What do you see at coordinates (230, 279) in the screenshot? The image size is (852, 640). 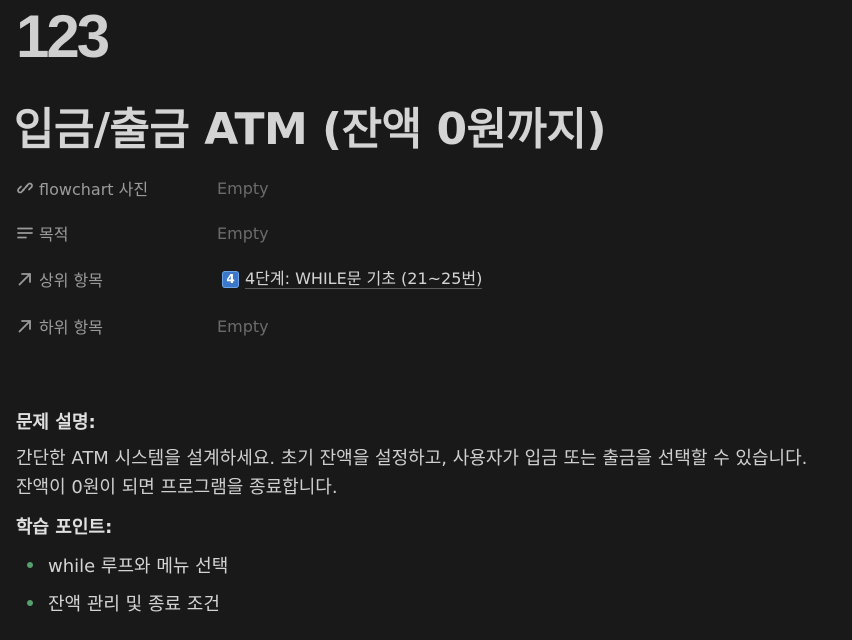 I see `keycap-four-icon: 4` at bounding box center [230, 279].